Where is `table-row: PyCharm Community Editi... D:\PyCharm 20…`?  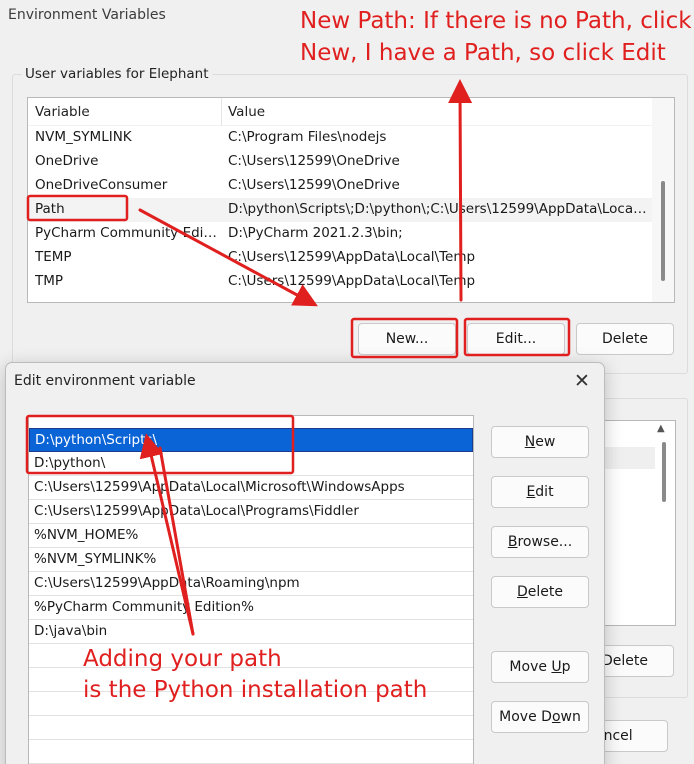 table-row: PyCharm Community Editi... D:\PyCharm 20… is located at coordinates (340, 234).